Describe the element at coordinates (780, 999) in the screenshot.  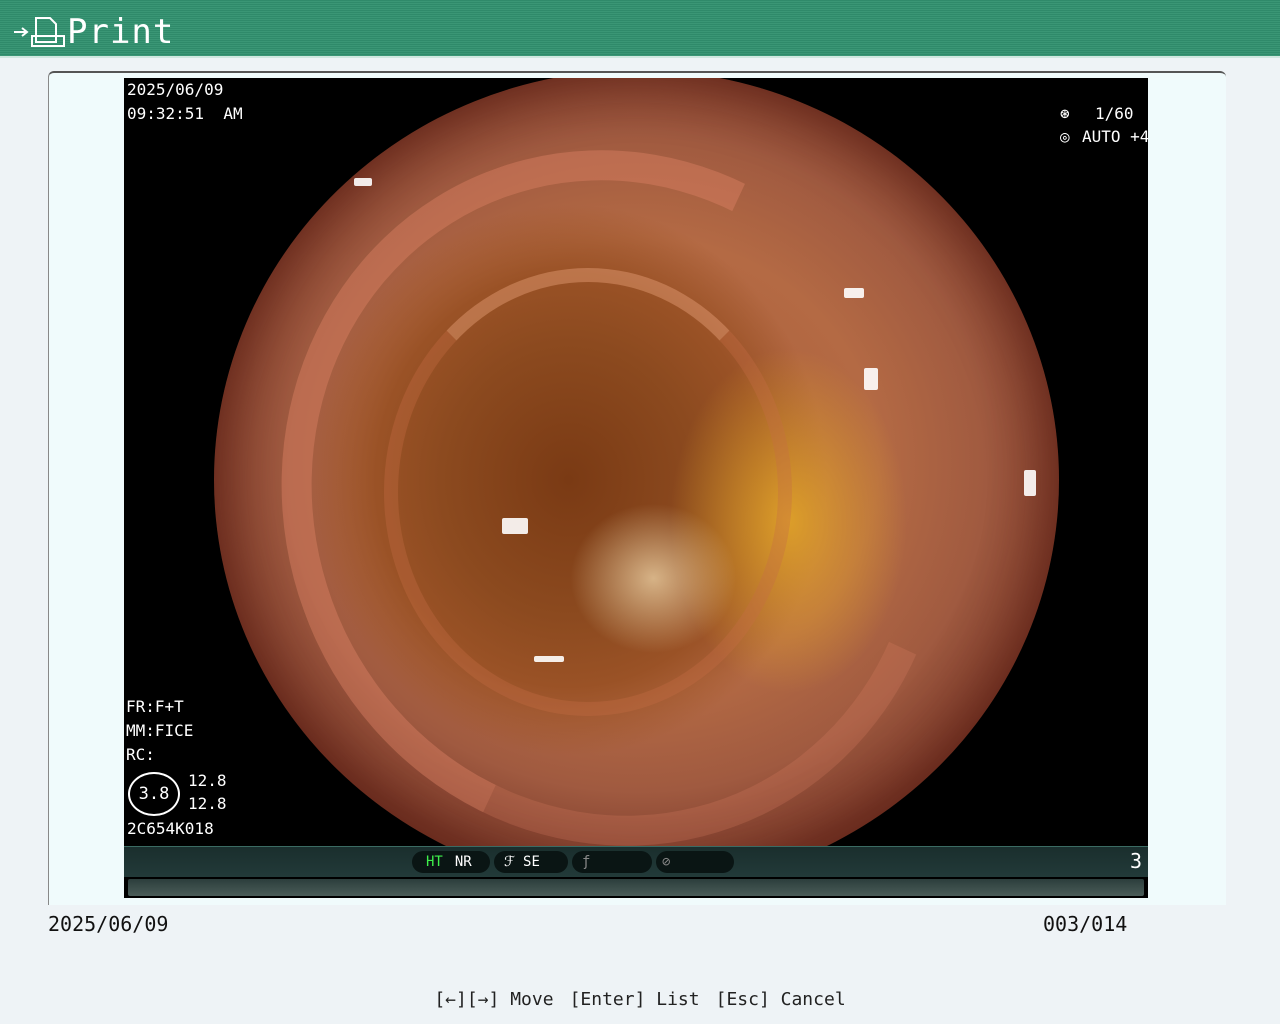
I see `cancel-hint: [Esc] Cancel` at that location.